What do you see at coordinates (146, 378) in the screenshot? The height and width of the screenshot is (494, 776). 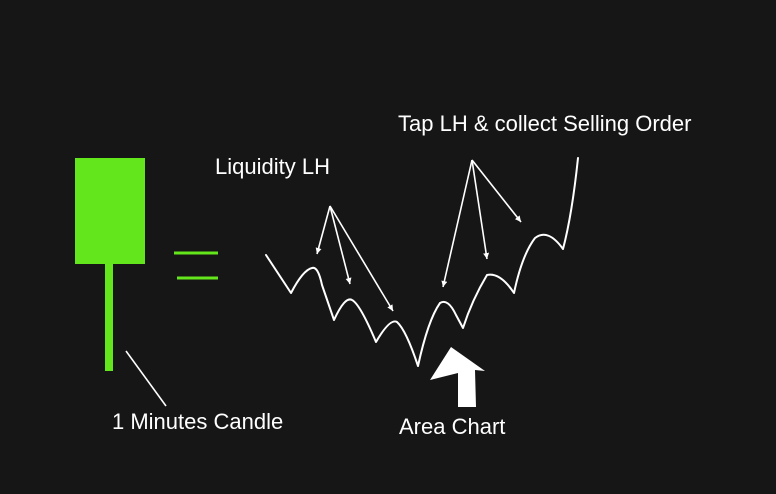 I see `candle-pointer-line` at bounding box center [146, 378].